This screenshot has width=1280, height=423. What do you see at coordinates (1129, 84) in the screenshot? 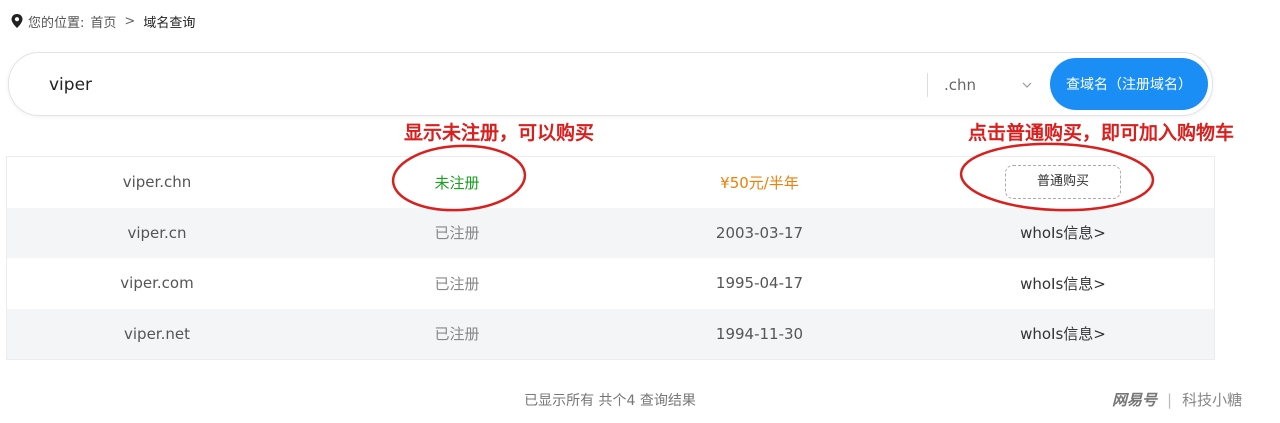
I see `search-domain-button: 查域名（注册域名）` at bounding box center [1129, 84].